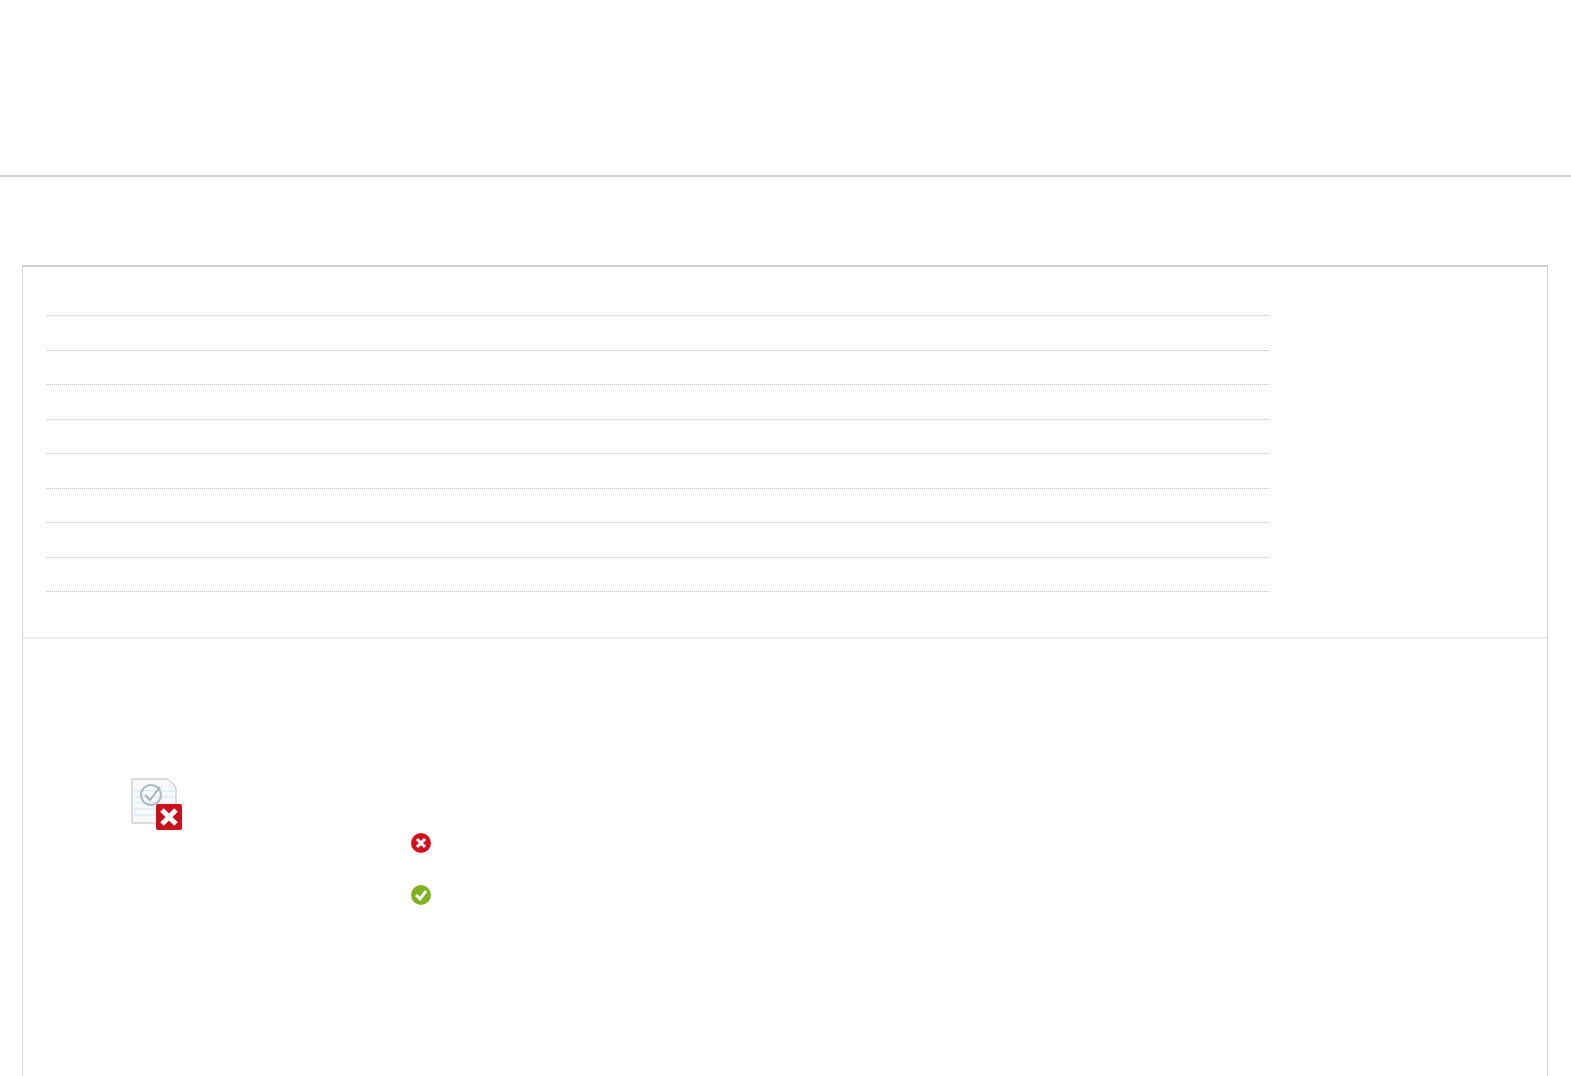  Describe the element at coordinates (421, 843) in the screenshot. I see `error-icon` at that location.